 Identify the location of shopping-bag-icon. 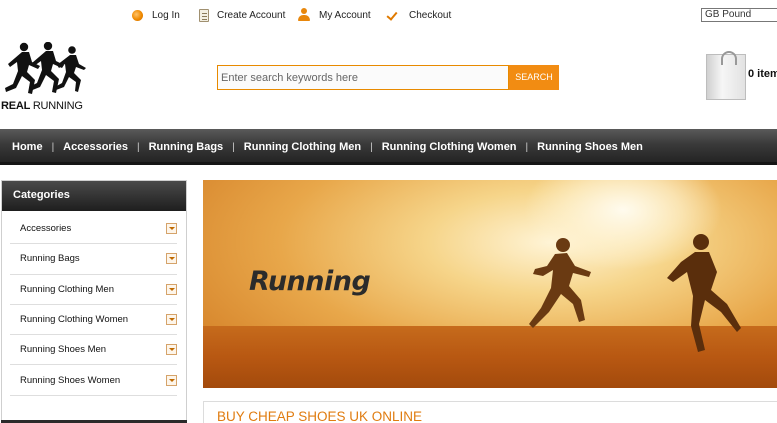
(726, 75).